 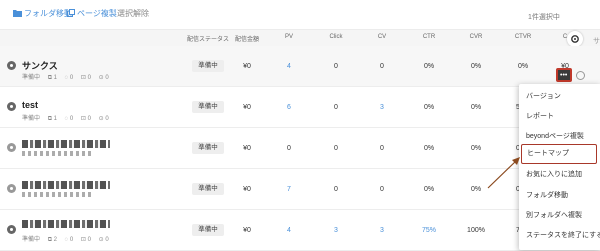 I want to click on cell-click: 3, so click(x=336, y=230).